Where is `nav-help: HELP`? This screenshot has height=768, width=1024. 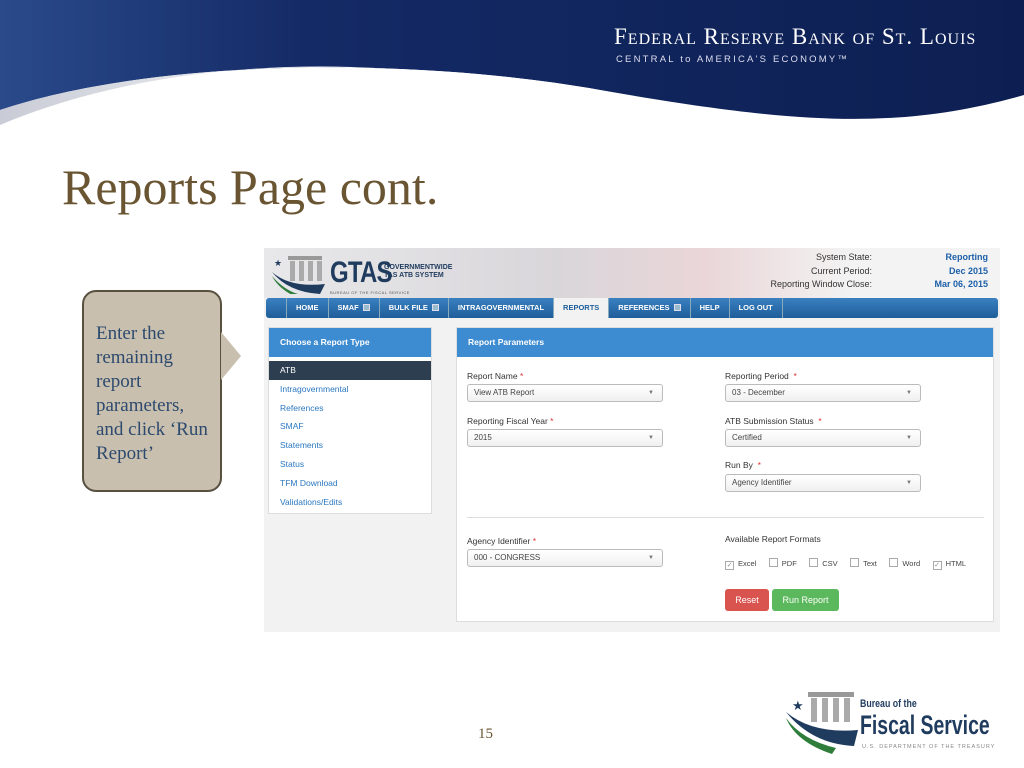 nav-help: HELP is located at coordinates (709, 308).